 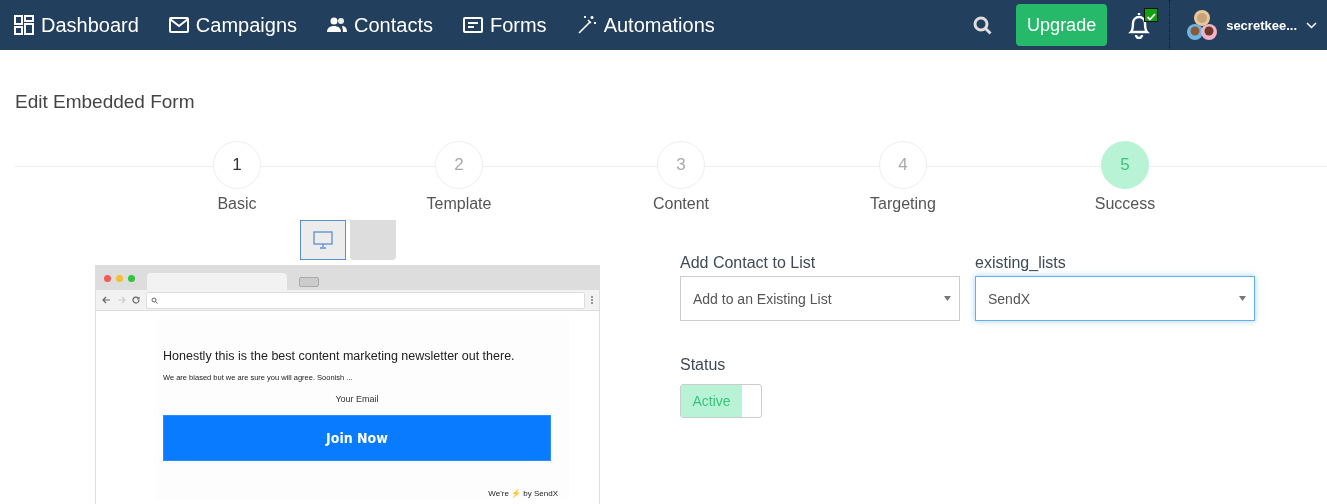 I want to click on step-circle: 1, so click(x=237, y=165).